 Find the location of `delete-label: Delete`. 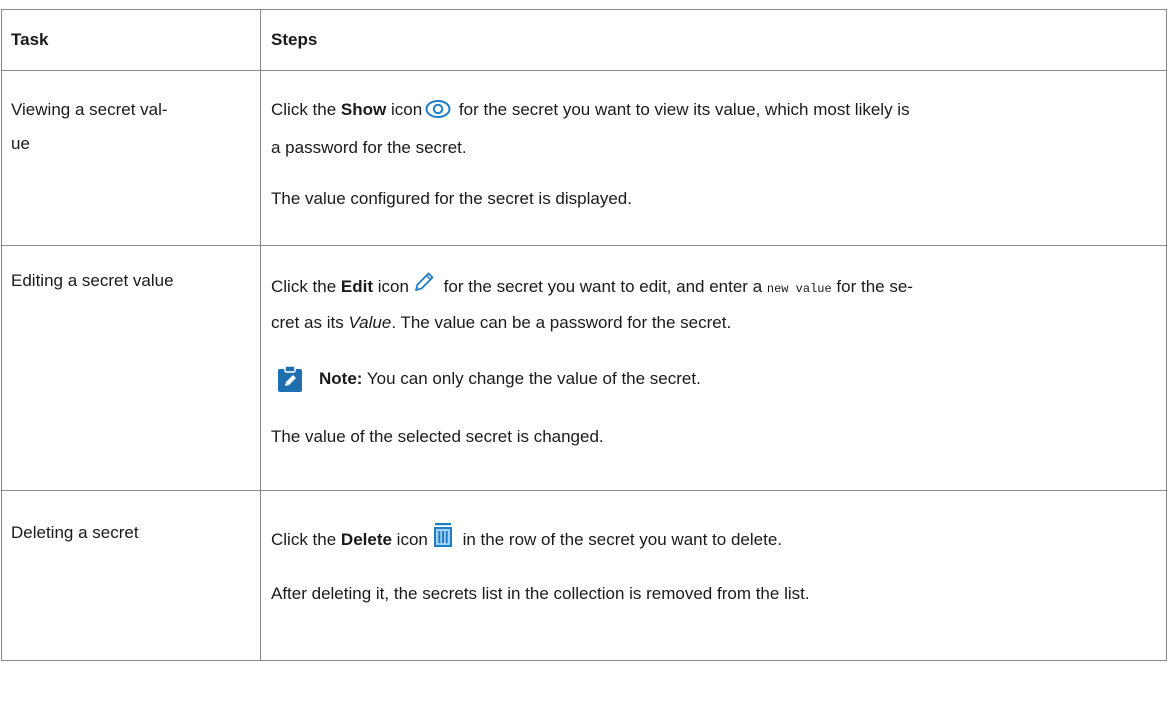

delete-label: Delete is located at coordinates (366, 539).